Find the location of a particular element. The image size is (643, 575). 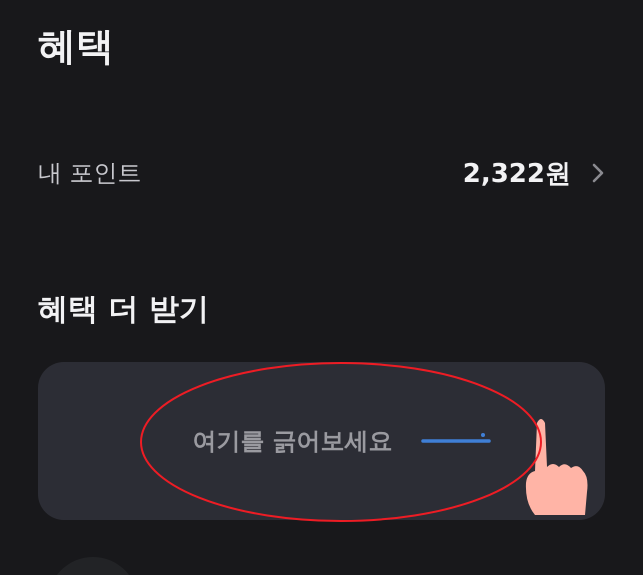

points-value: 2,322원 is located at coordinates (516, 174).